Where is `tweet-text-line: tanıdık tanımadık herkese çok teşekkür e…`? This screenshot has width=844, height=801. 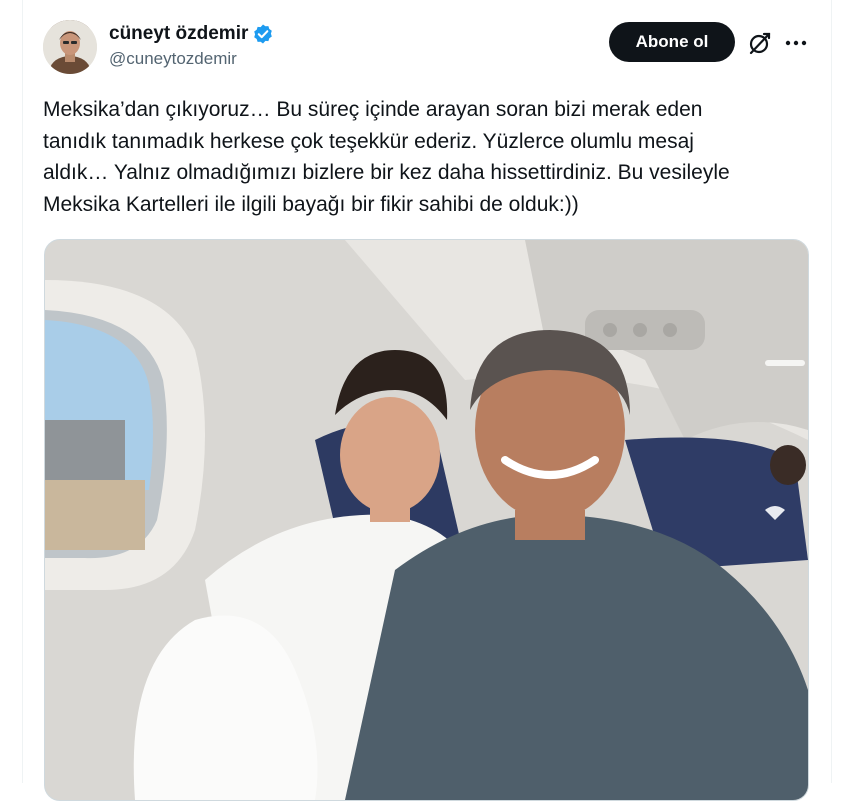
tweet-text-line: tanıdık tanımadık herkese çok teşekkür e… is located at coordinates (368, 141).